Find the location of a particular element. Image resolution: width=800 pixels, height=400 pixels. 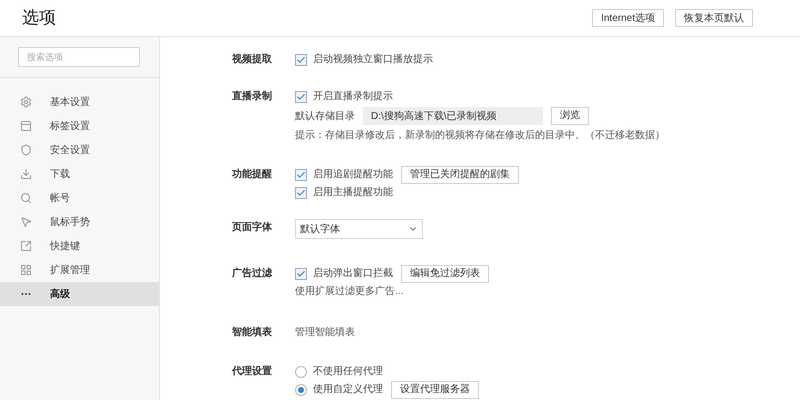

section-label: 视频提取 is located at coordinates (252, 59).